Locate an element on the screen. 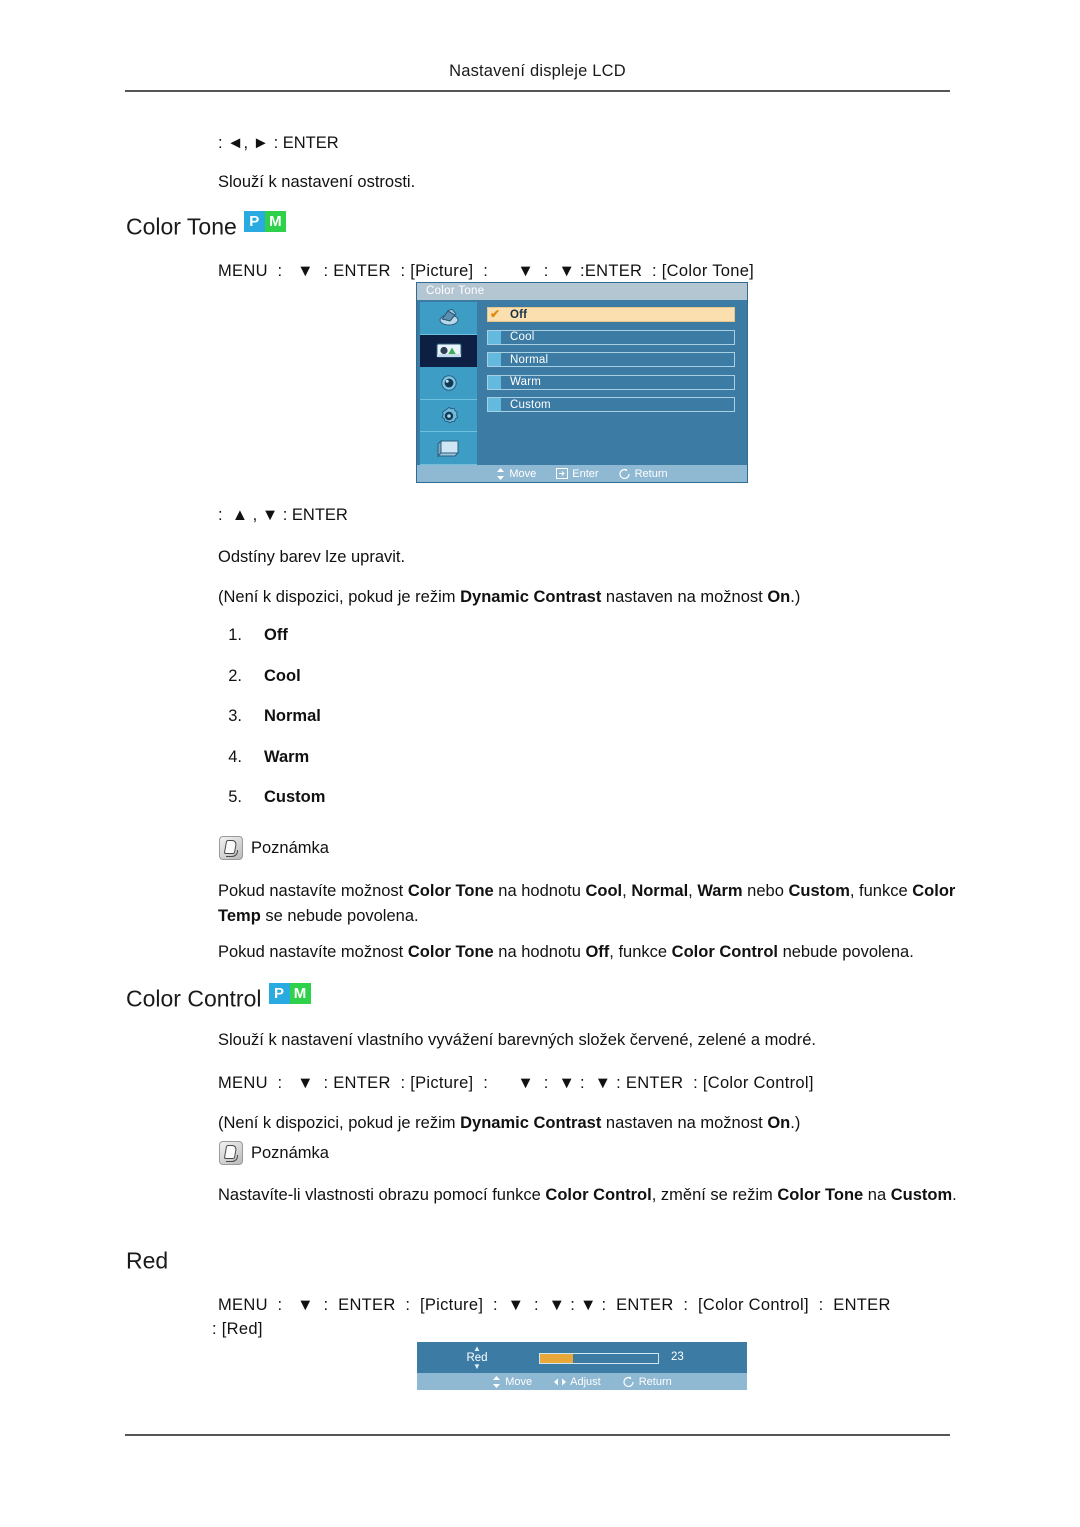 This screenshot has height=1527, width=1080. list-item: 5. Custom is located at coordinates (265, 808).